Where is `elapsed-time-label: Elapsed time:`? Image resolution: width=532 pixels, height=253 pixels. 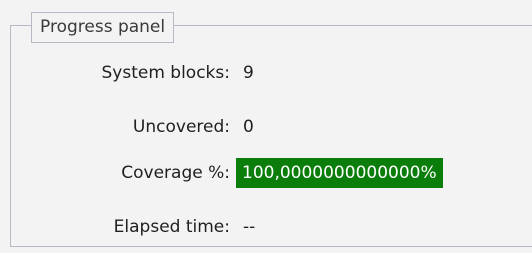
elapsed-time-label: Elapsed time: is located at coordinates (171, 227).